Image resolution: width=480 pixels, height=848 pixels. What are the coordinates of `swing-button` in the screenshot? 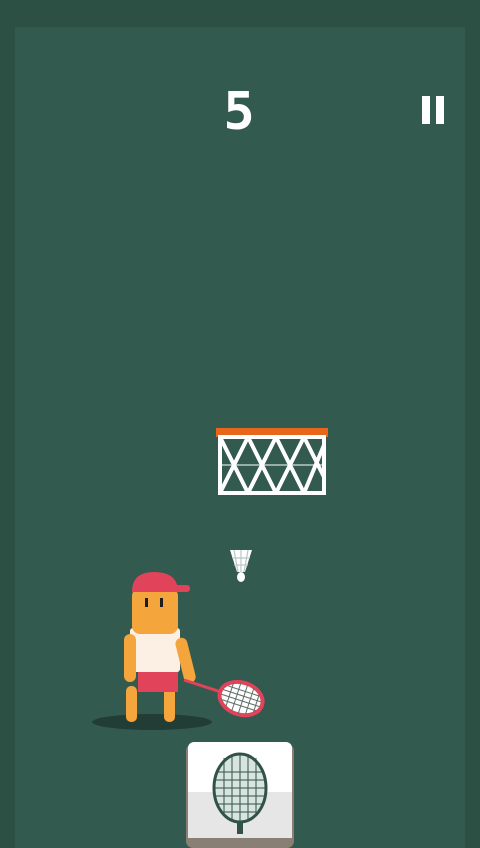 It's located at (240, 795).